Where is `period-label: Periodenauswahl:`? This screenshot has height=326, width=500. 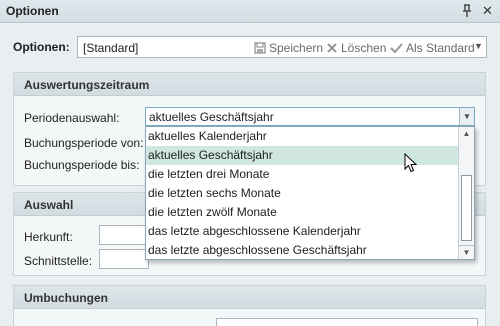 period-label: Periodenauswahl: is located at coordinates (72, 118).